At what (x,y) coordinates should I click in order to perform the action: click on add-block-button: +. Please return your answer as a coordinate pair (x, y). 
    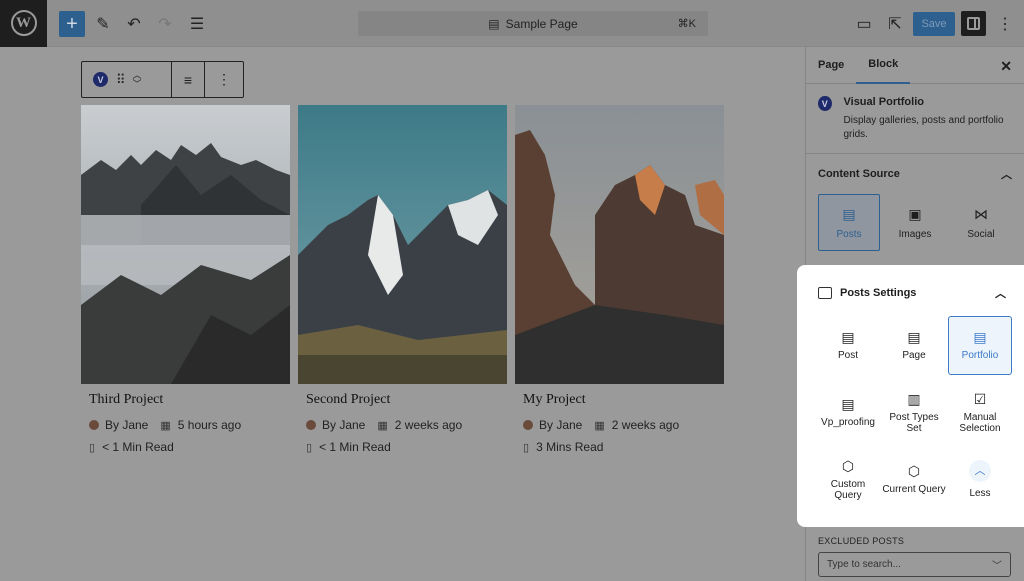
    Looking at the image, I should click on (72, 24).